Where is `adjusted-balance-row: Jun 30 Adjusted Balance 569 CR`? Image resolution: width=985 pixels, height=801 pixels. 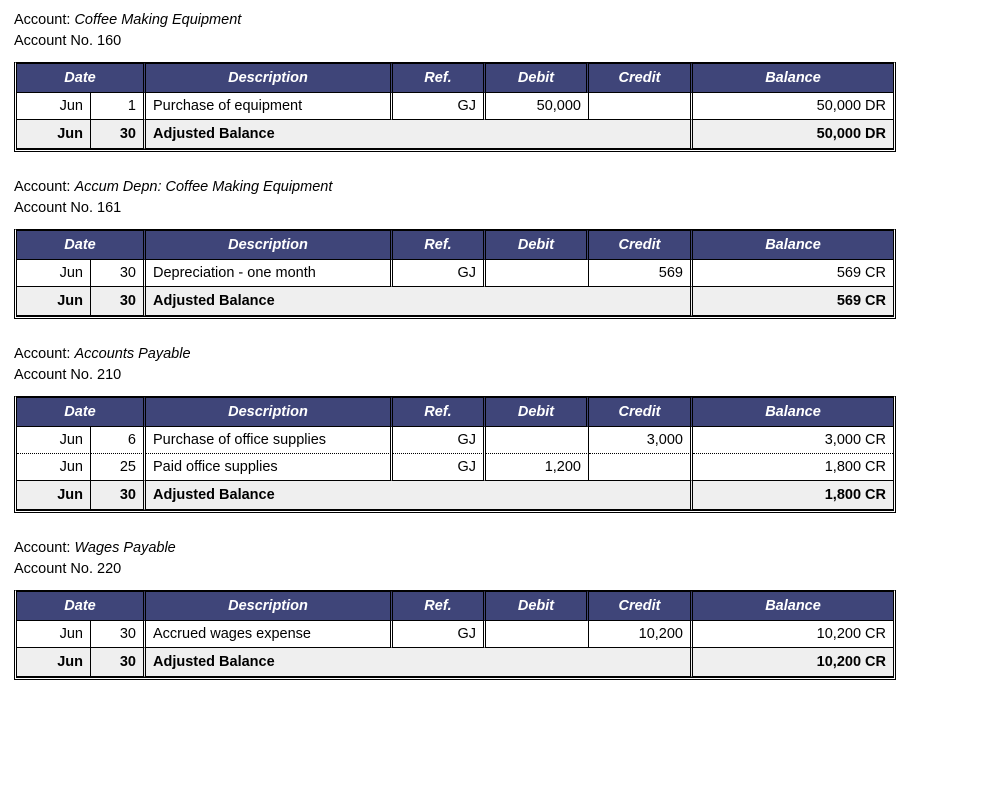 adjusted-balance-row: Jun 30 Adjusted Balance 569 CR is located at coordinates (455, 301).